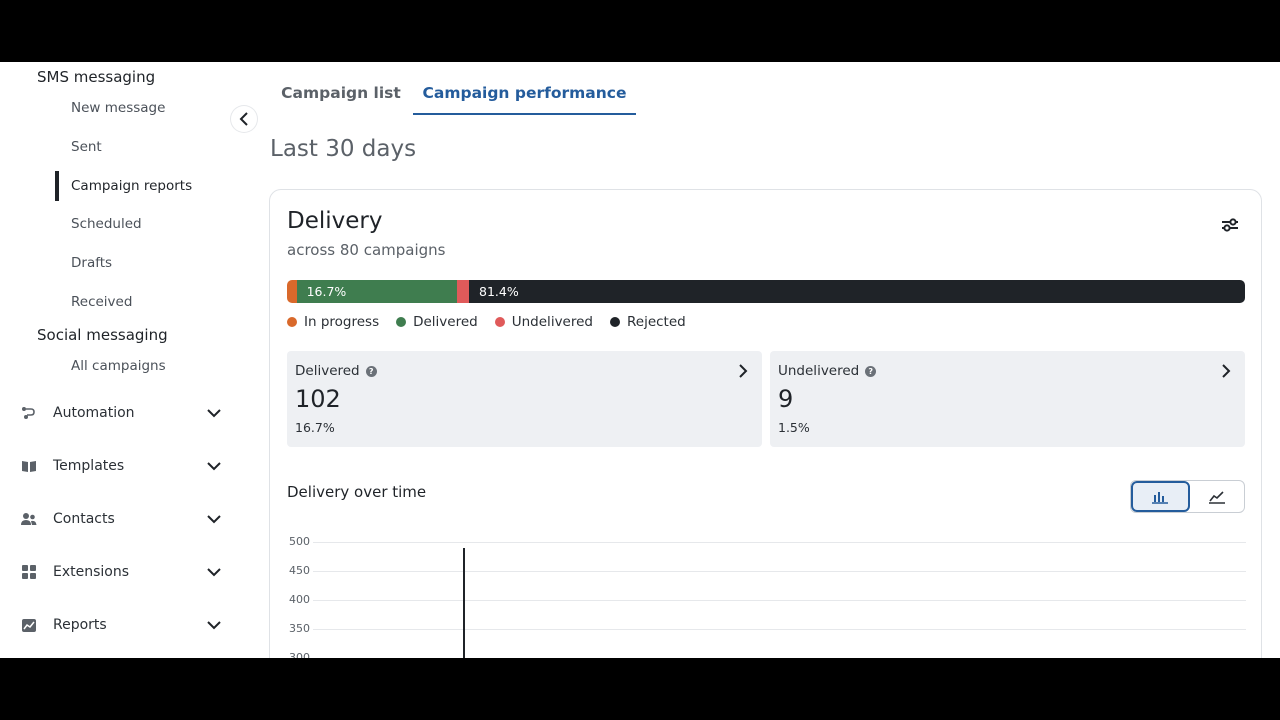 This screenshot has width=1280, height=720. I want to click on collapse-sidebar-button, so click(244, 119).